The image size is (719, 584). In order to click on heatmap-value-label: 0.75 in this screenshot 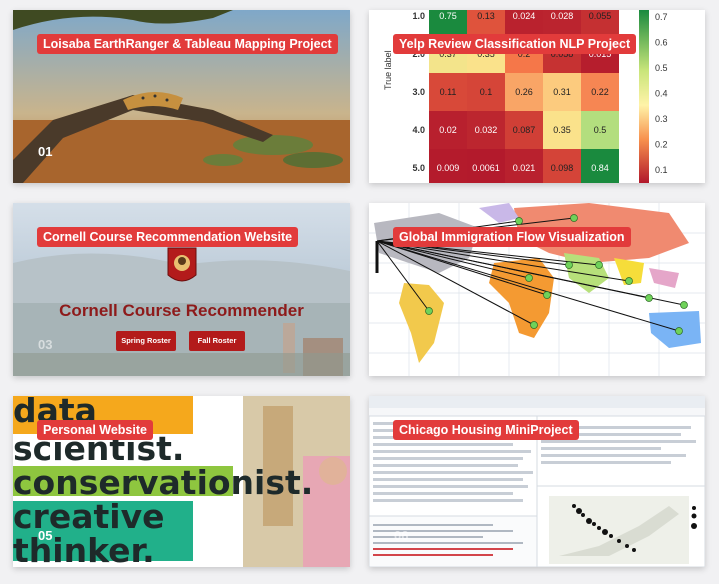, I will do `click(448, 16)`.